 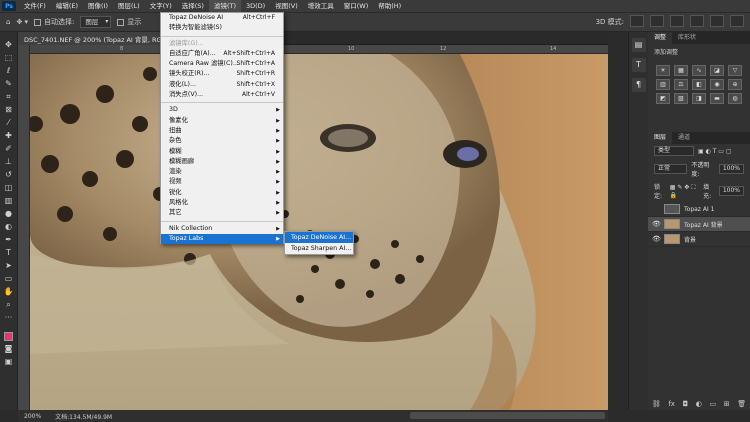 I want to click on menu-item-noise: 杂色 ▶, so click(x=222, y=141).